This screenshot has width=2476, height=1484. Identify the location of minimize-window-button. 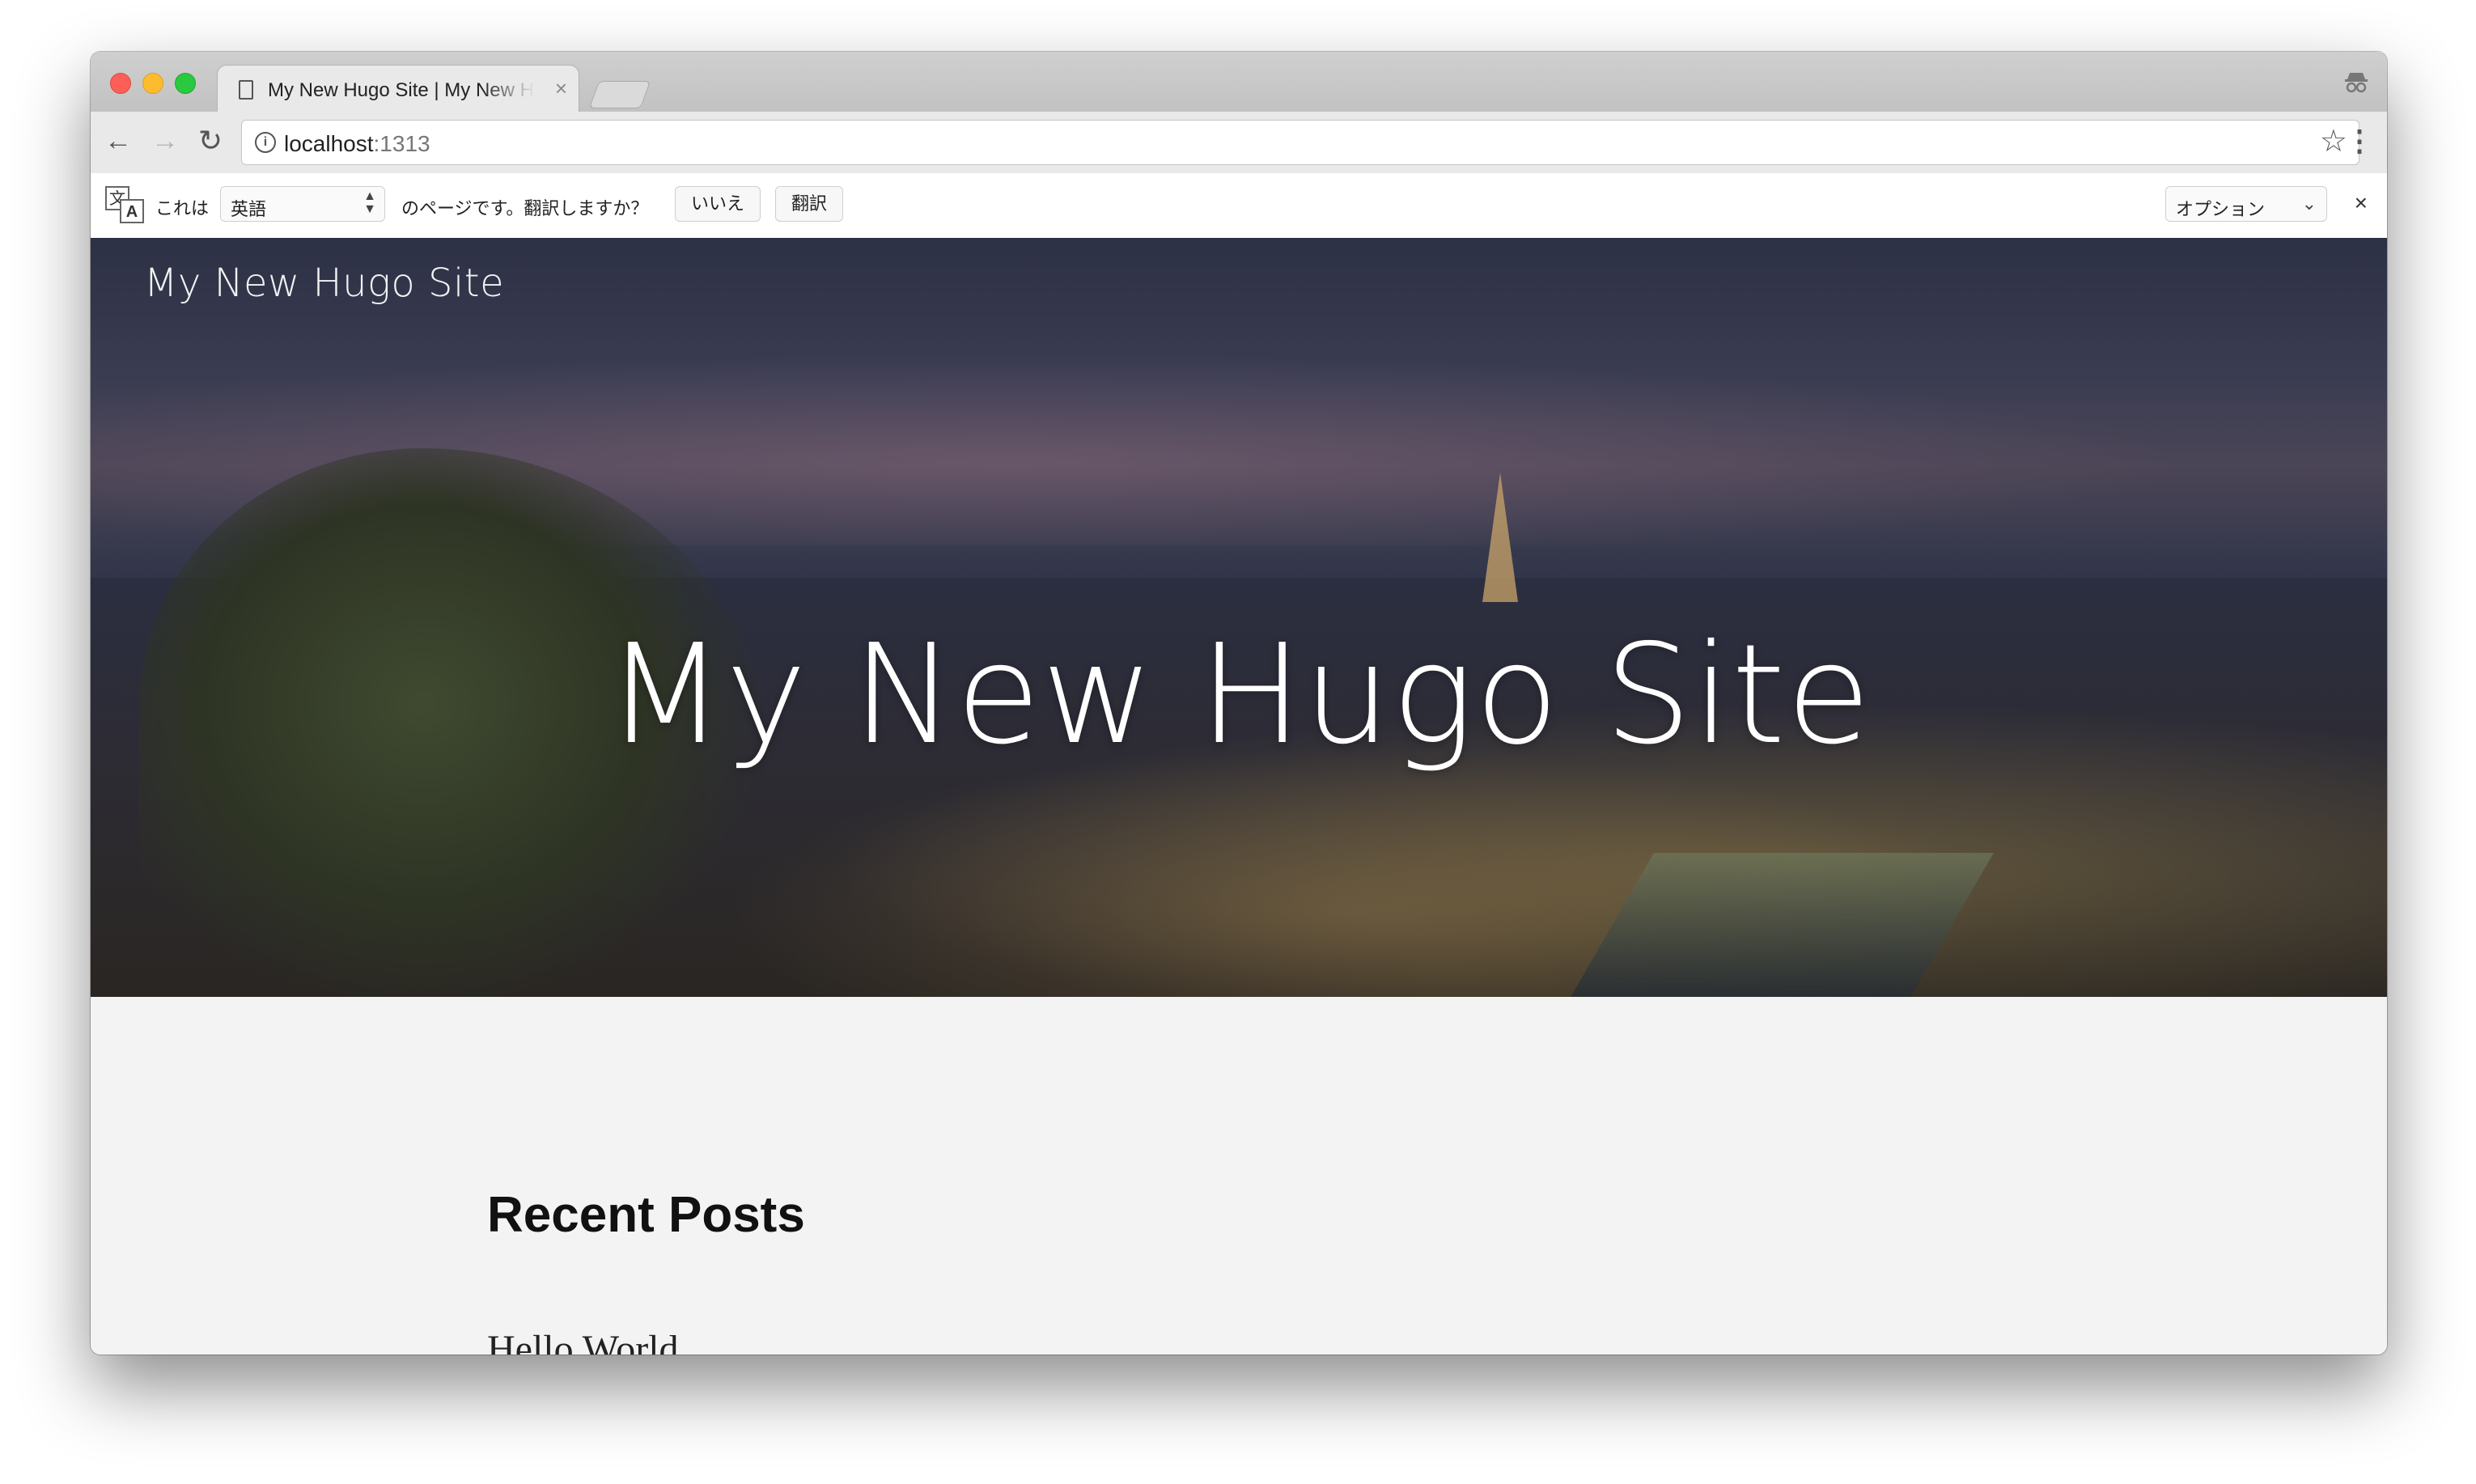
(152, 84).